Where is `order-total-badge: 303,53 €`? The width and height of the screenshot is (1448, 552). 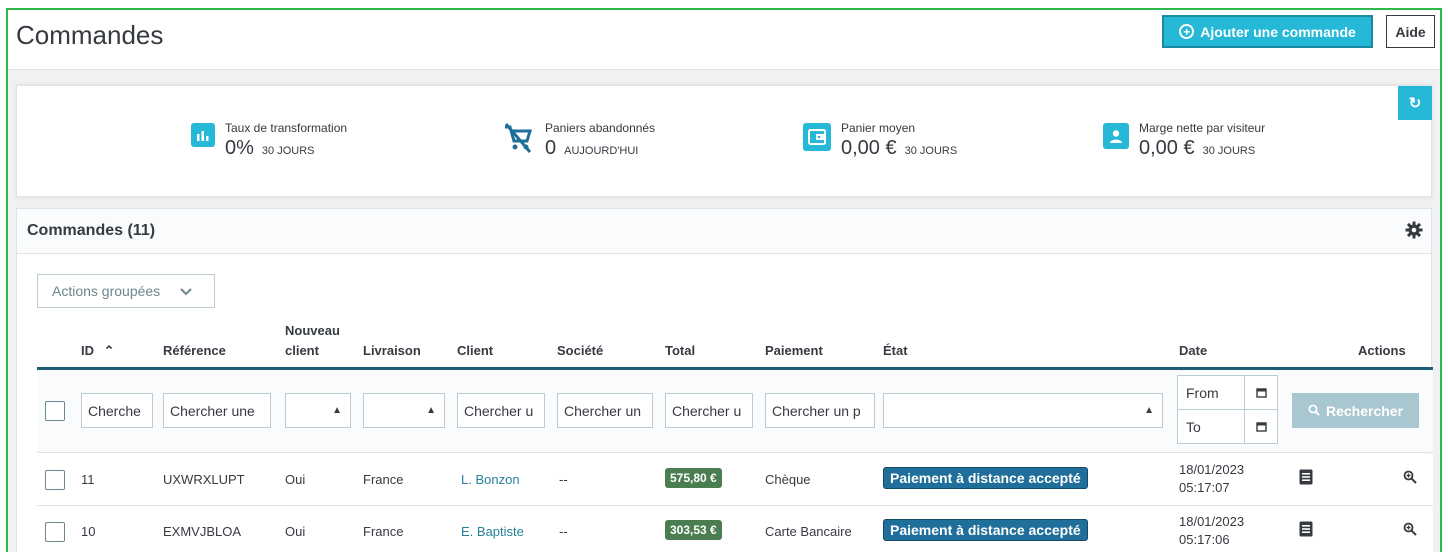 order-total-badge: 303,53 € is located at coordinates (693, 530).